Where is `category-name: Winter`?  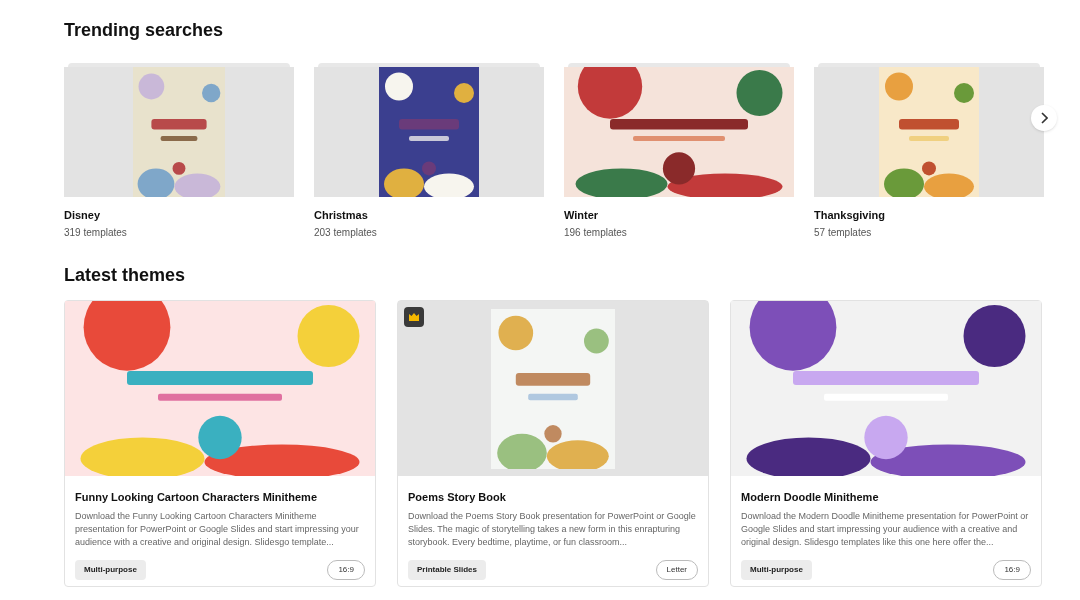
category-name: Winter is located at coordinates (679, 215).